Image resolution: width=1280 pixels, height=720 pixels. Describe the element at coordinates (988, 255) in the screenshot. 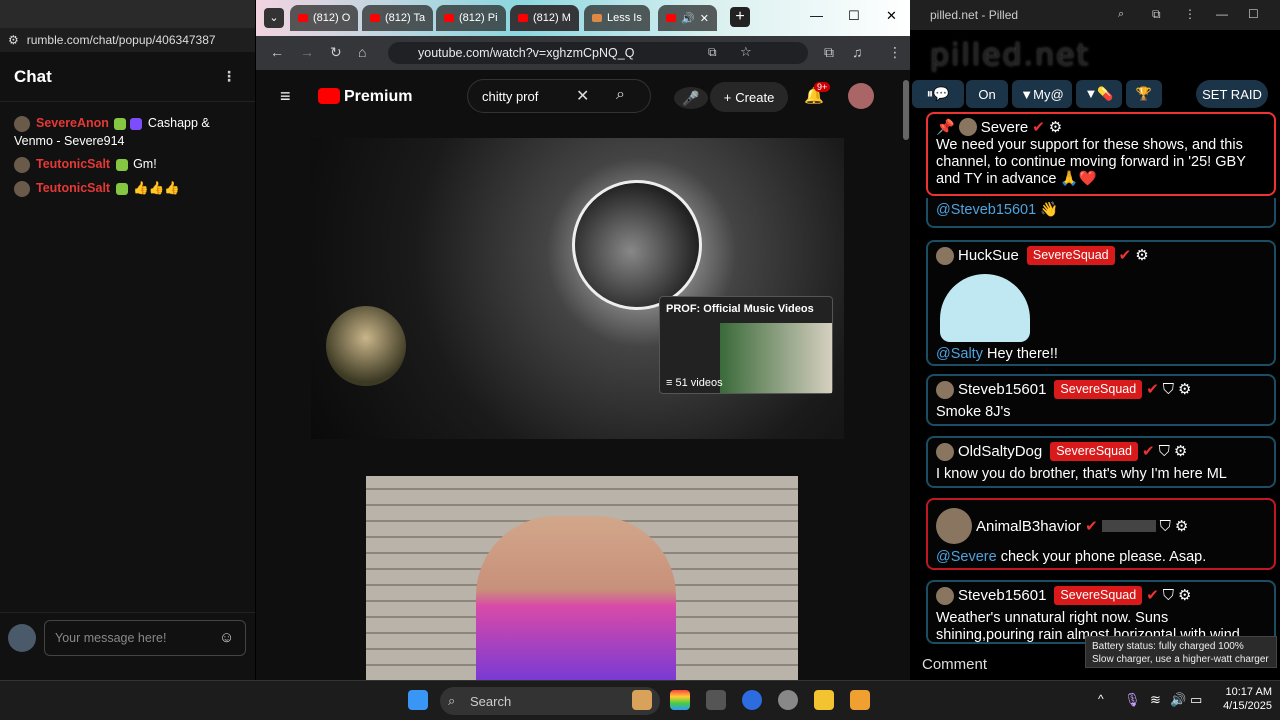

I see `chat-username: HuckSue` at that location.